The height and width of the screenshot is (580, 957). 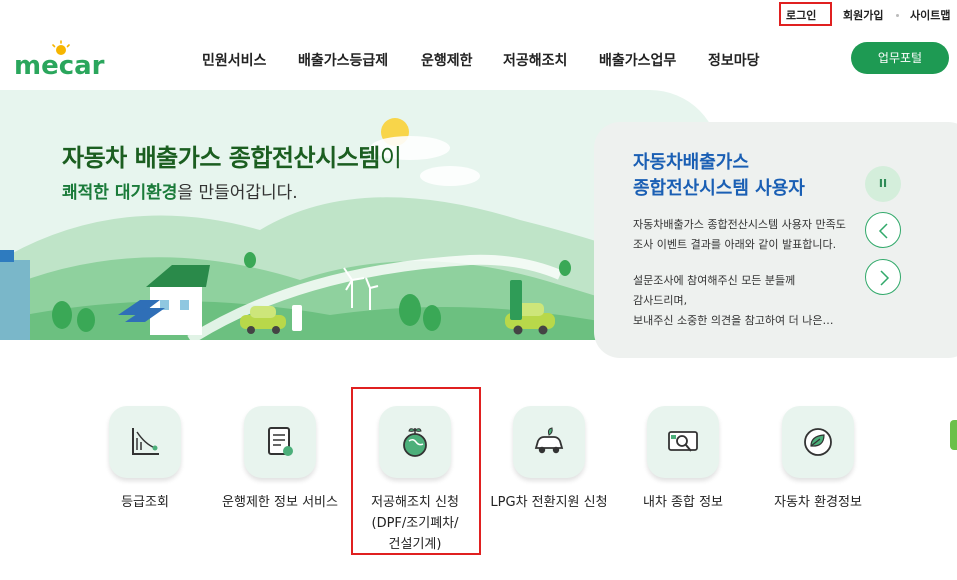 I want to click on highlight-box, so click(x=416, y=471).